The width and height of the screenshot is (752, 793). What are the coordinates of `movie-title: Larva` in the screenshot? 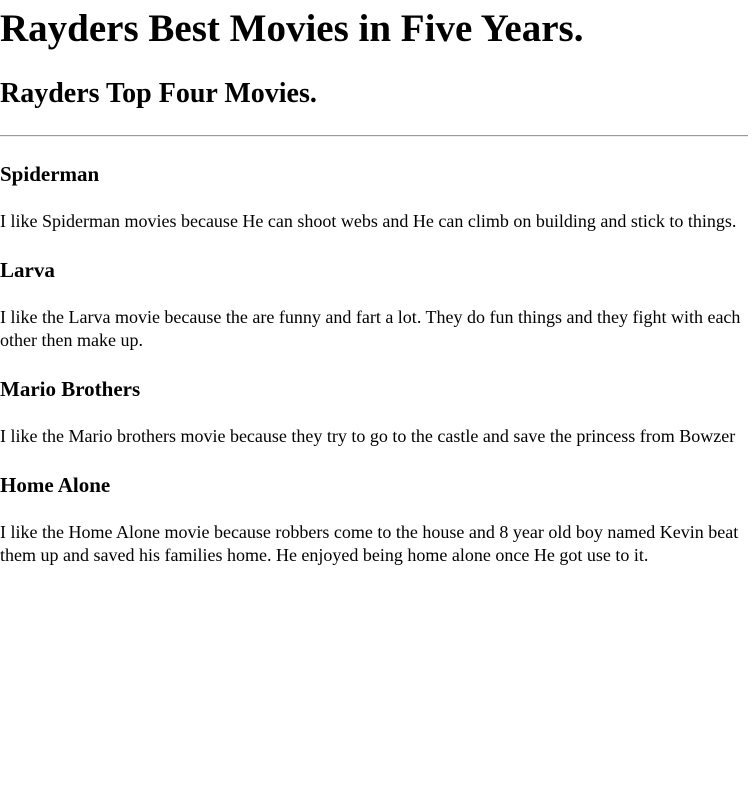 It's located at (27, 270).